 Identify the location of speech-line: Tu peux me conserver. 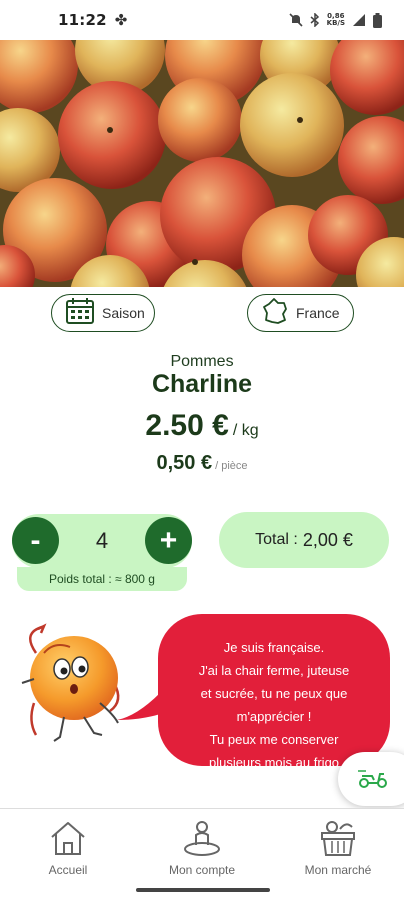
(274, 739).